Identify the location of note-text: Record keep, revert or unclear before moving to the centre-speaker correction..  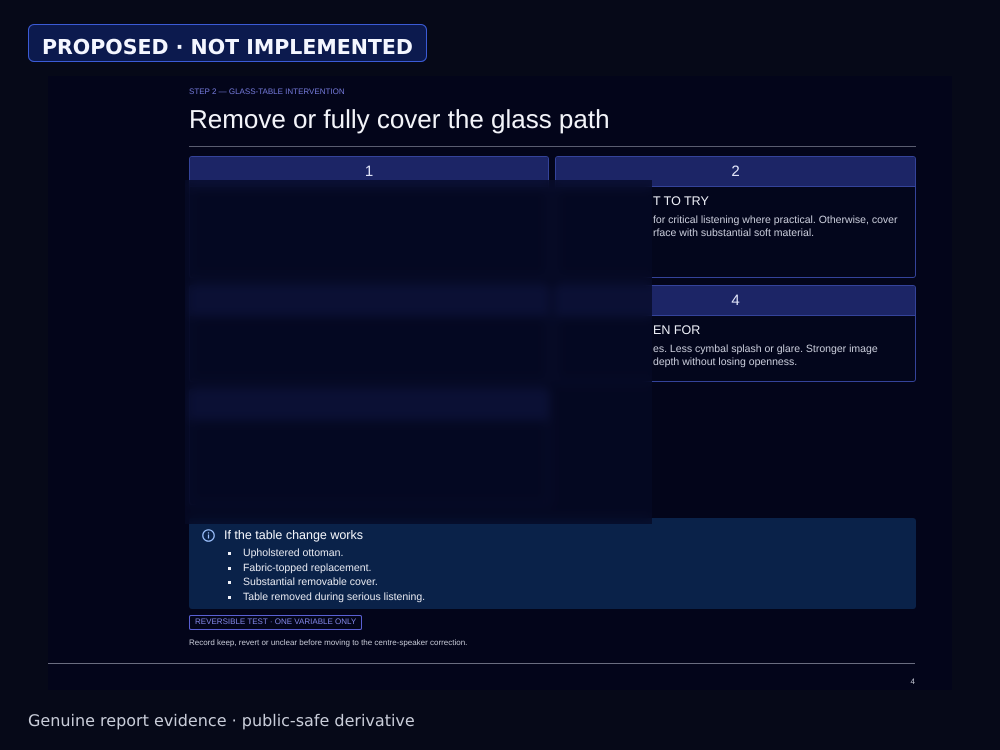
(328, 642).